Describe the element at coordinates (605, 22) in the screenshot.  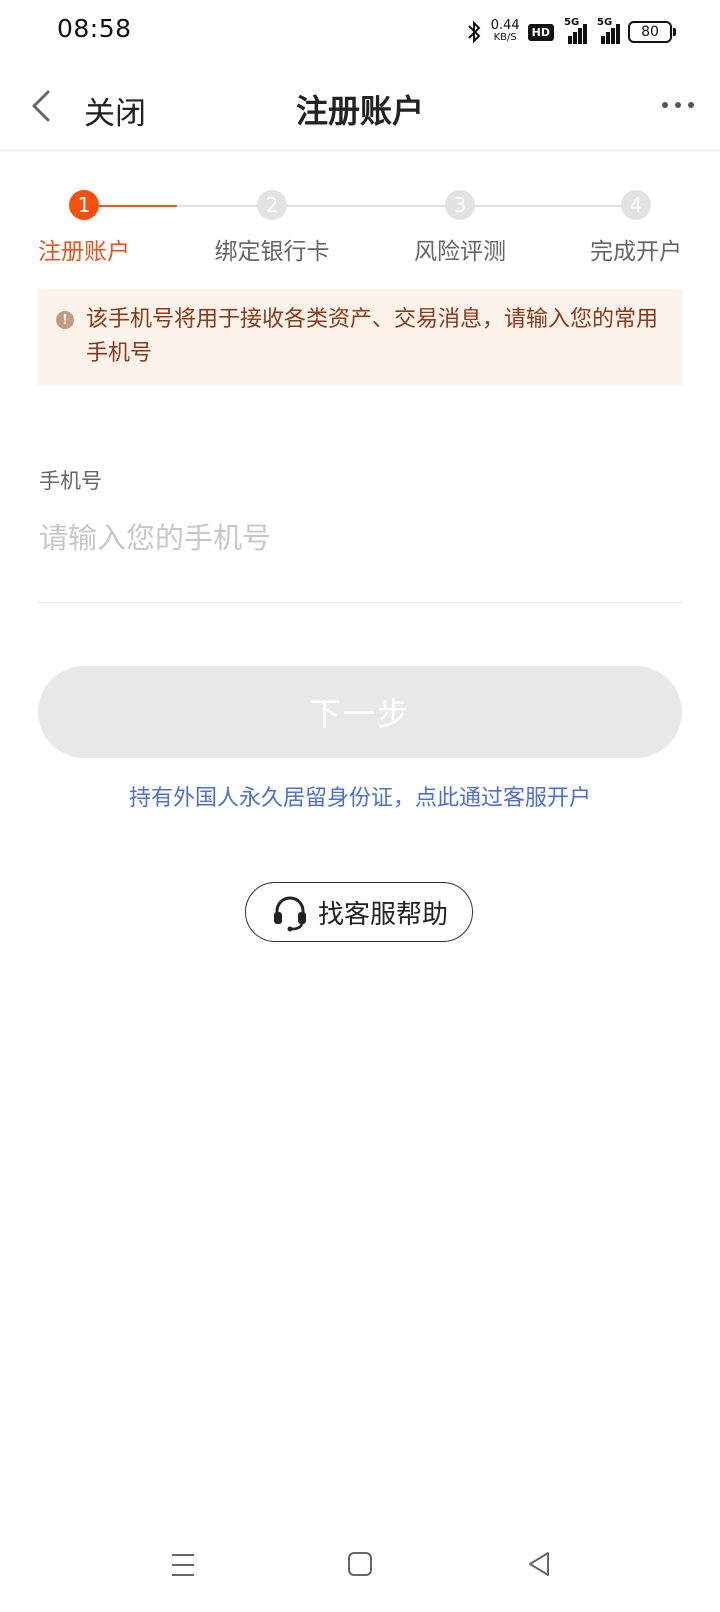
I see `signal-2-label: 5G` at that location.